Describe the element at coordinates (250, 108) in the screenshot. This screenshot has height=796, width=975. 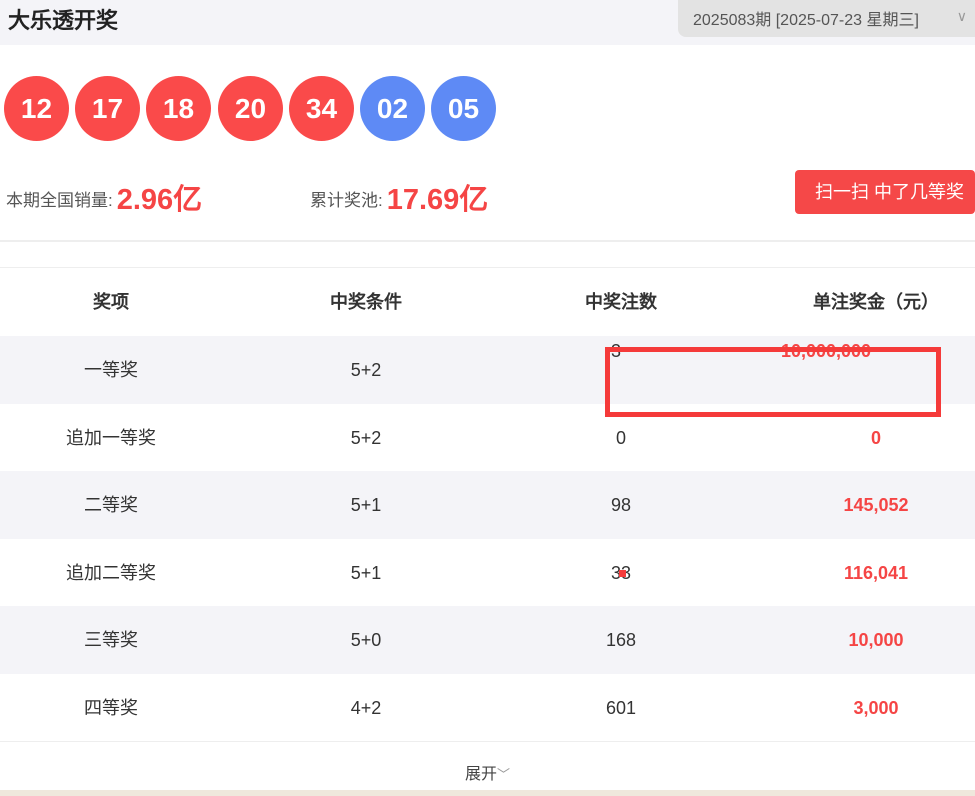
I see `front-ball: 20` at that location.